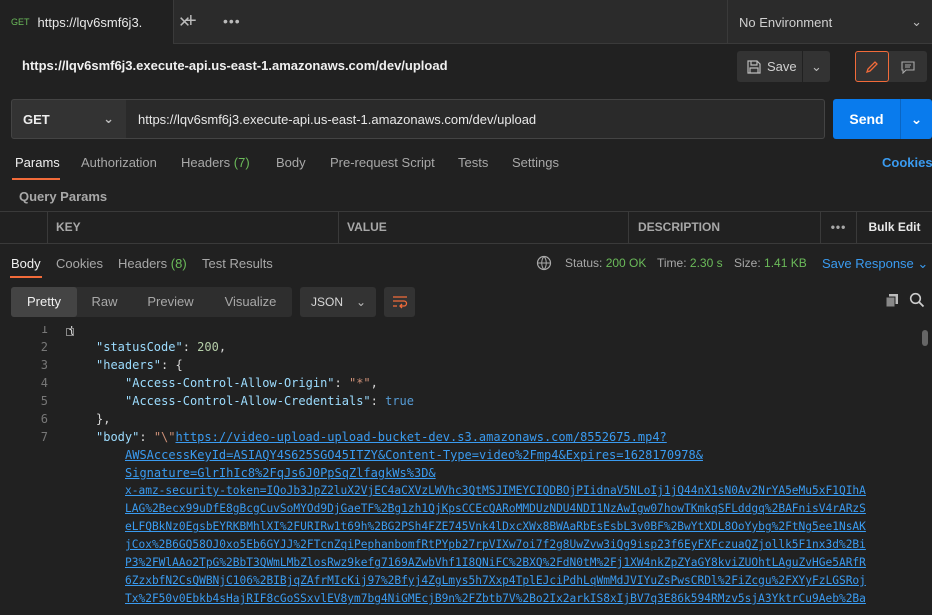  Describe the element at coordinates (544, 264) in the screenshot. I see `globe-icon` at that location.